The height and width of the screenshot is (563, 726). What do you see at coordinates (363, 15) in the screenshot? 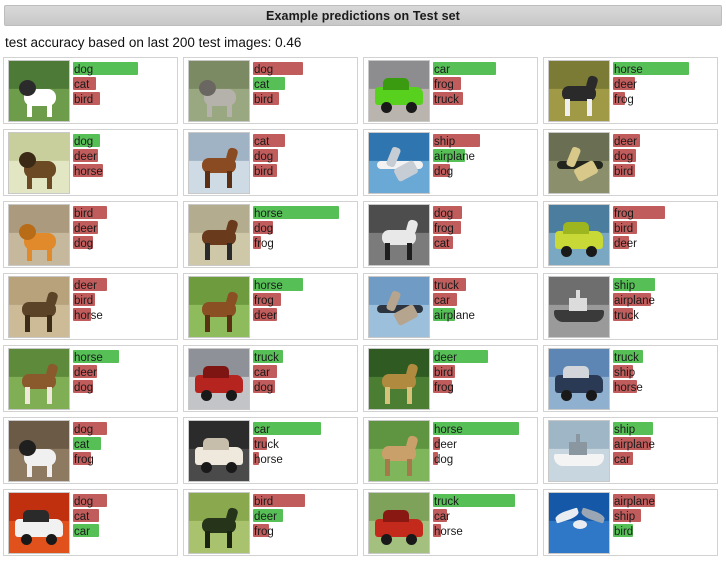
I see `page-title: Example predictions on Test set` at bounding box center [363, 15].